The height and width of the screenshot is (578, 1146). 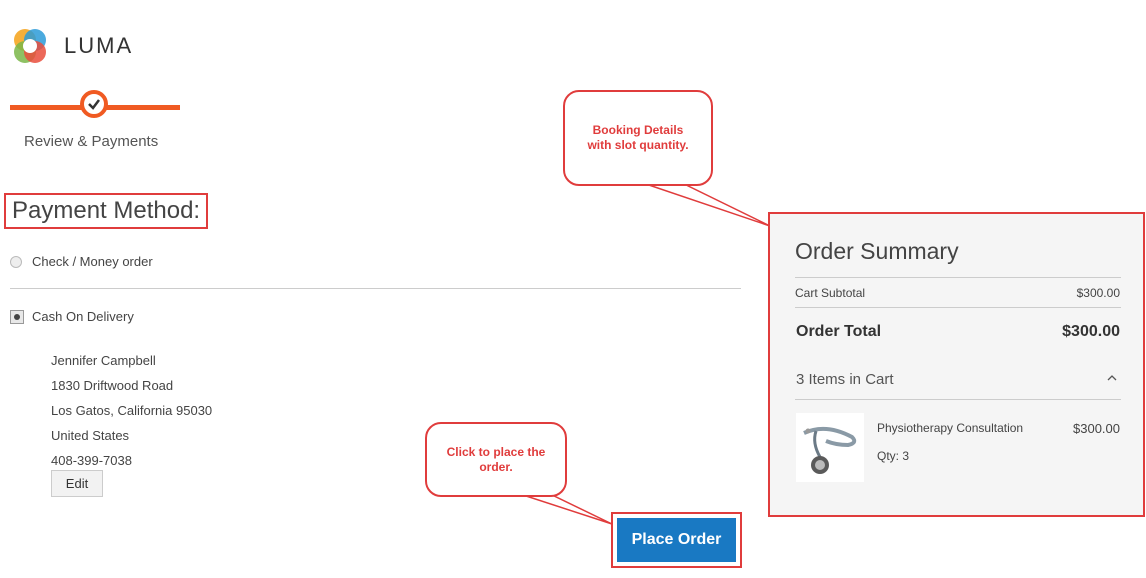 I want to click on items-in-cart-toggle: 3 Items in Cart, so click(x=845, y=379).